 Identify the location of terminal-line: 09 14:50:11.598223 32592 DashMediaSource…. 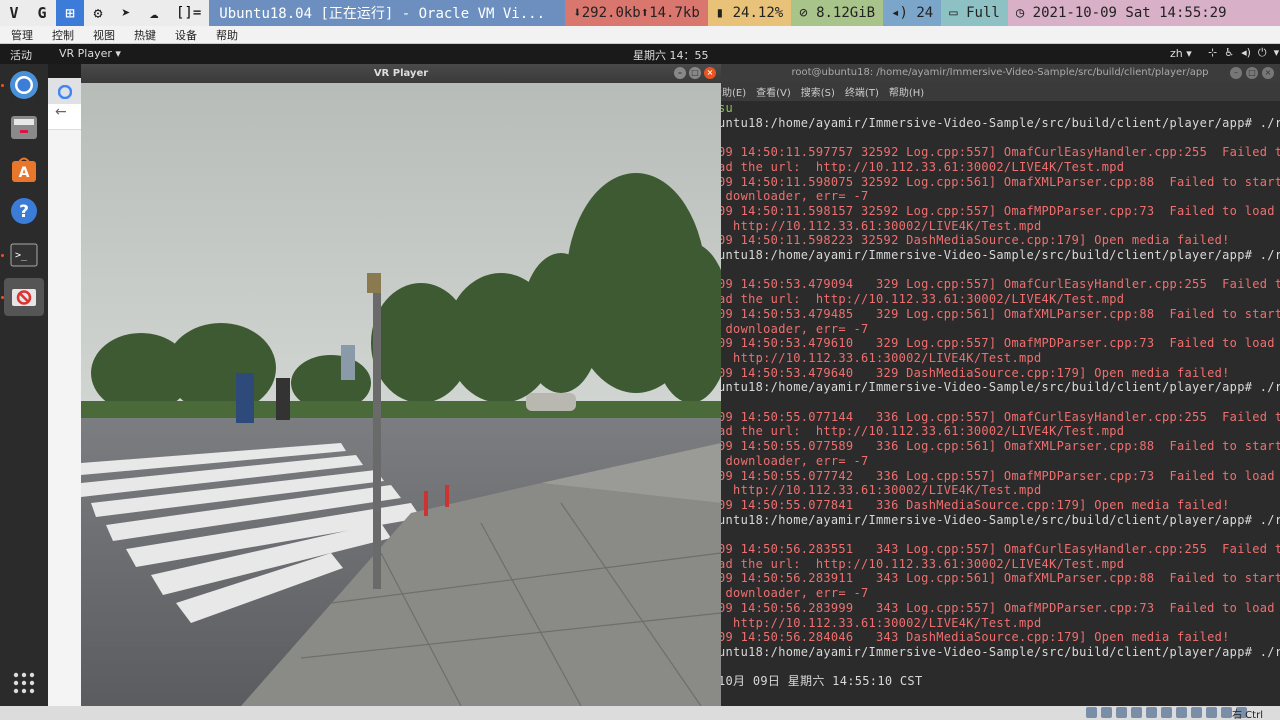
(975, 240).